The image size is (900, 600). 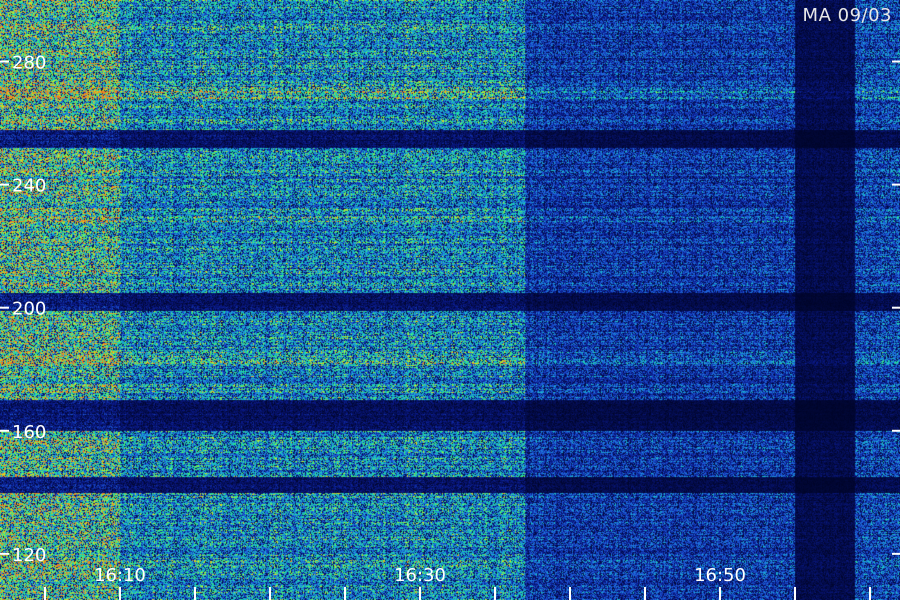 What do you see at coordinates (29, 309) in the screenshot?
I see `y-tick-label: 200` at bounding box center [29, 309].